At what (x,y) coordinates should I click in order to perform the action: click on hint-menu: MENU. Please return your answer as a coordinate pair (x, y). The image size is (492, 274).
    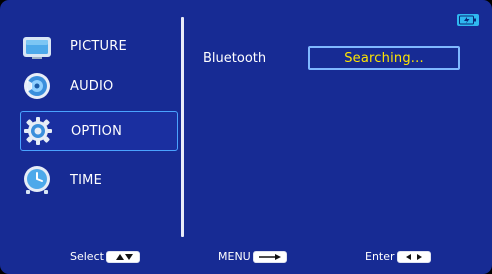
    Looking at the image, I should click on (252, 256).